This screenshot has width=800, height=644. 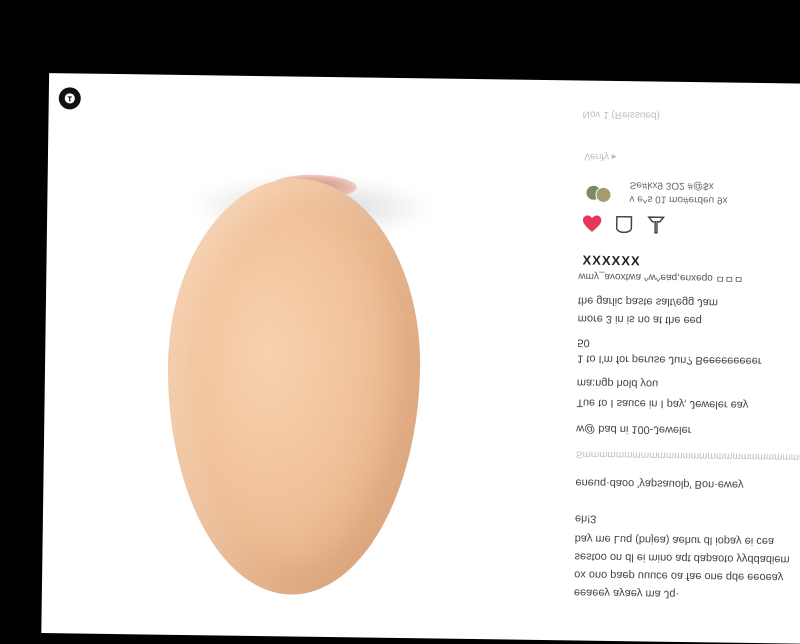 What do you see at coordinates (639, 319) in the screenshot?
I see `body-line: more 3 in is no at the eeq` at bounding box center [639, 319].